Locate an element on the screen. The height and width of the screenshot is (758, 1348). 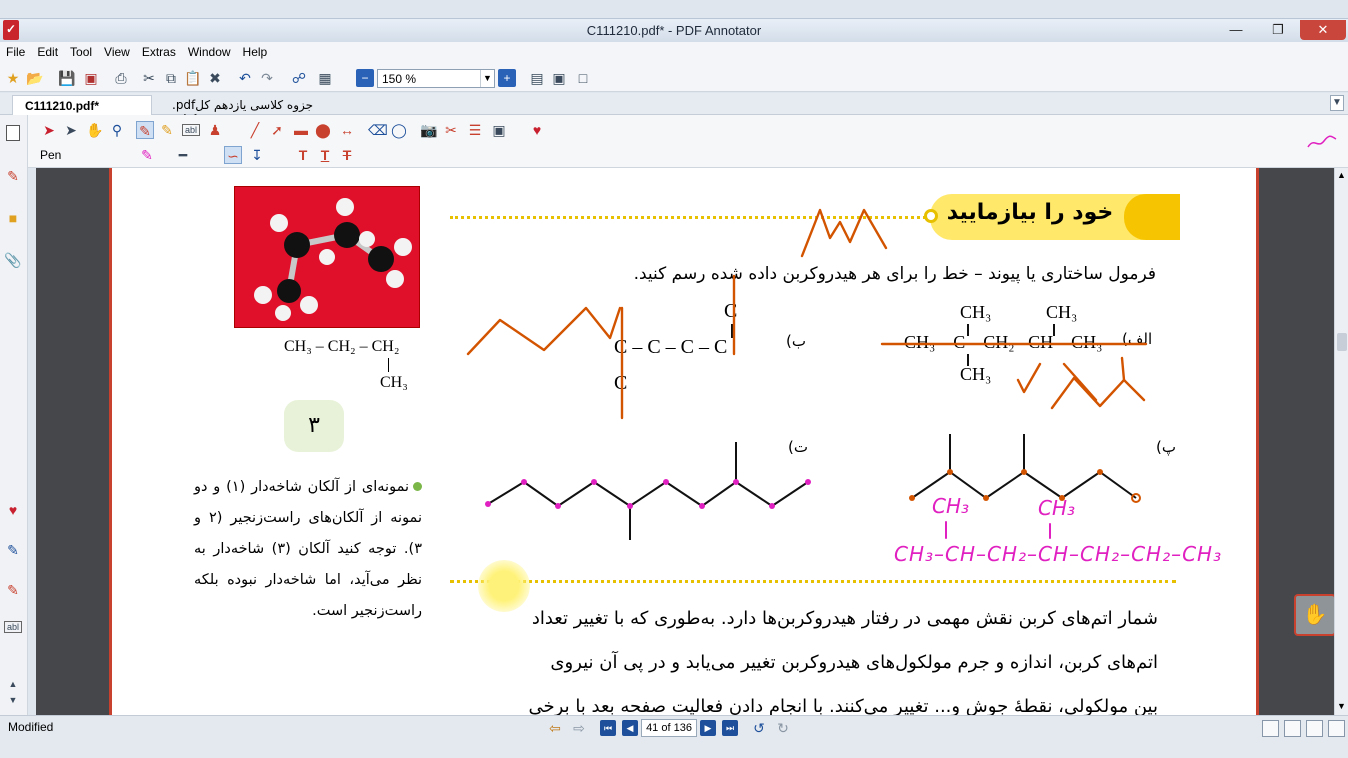
status-text: Modified is located at coordinates (31, 727).